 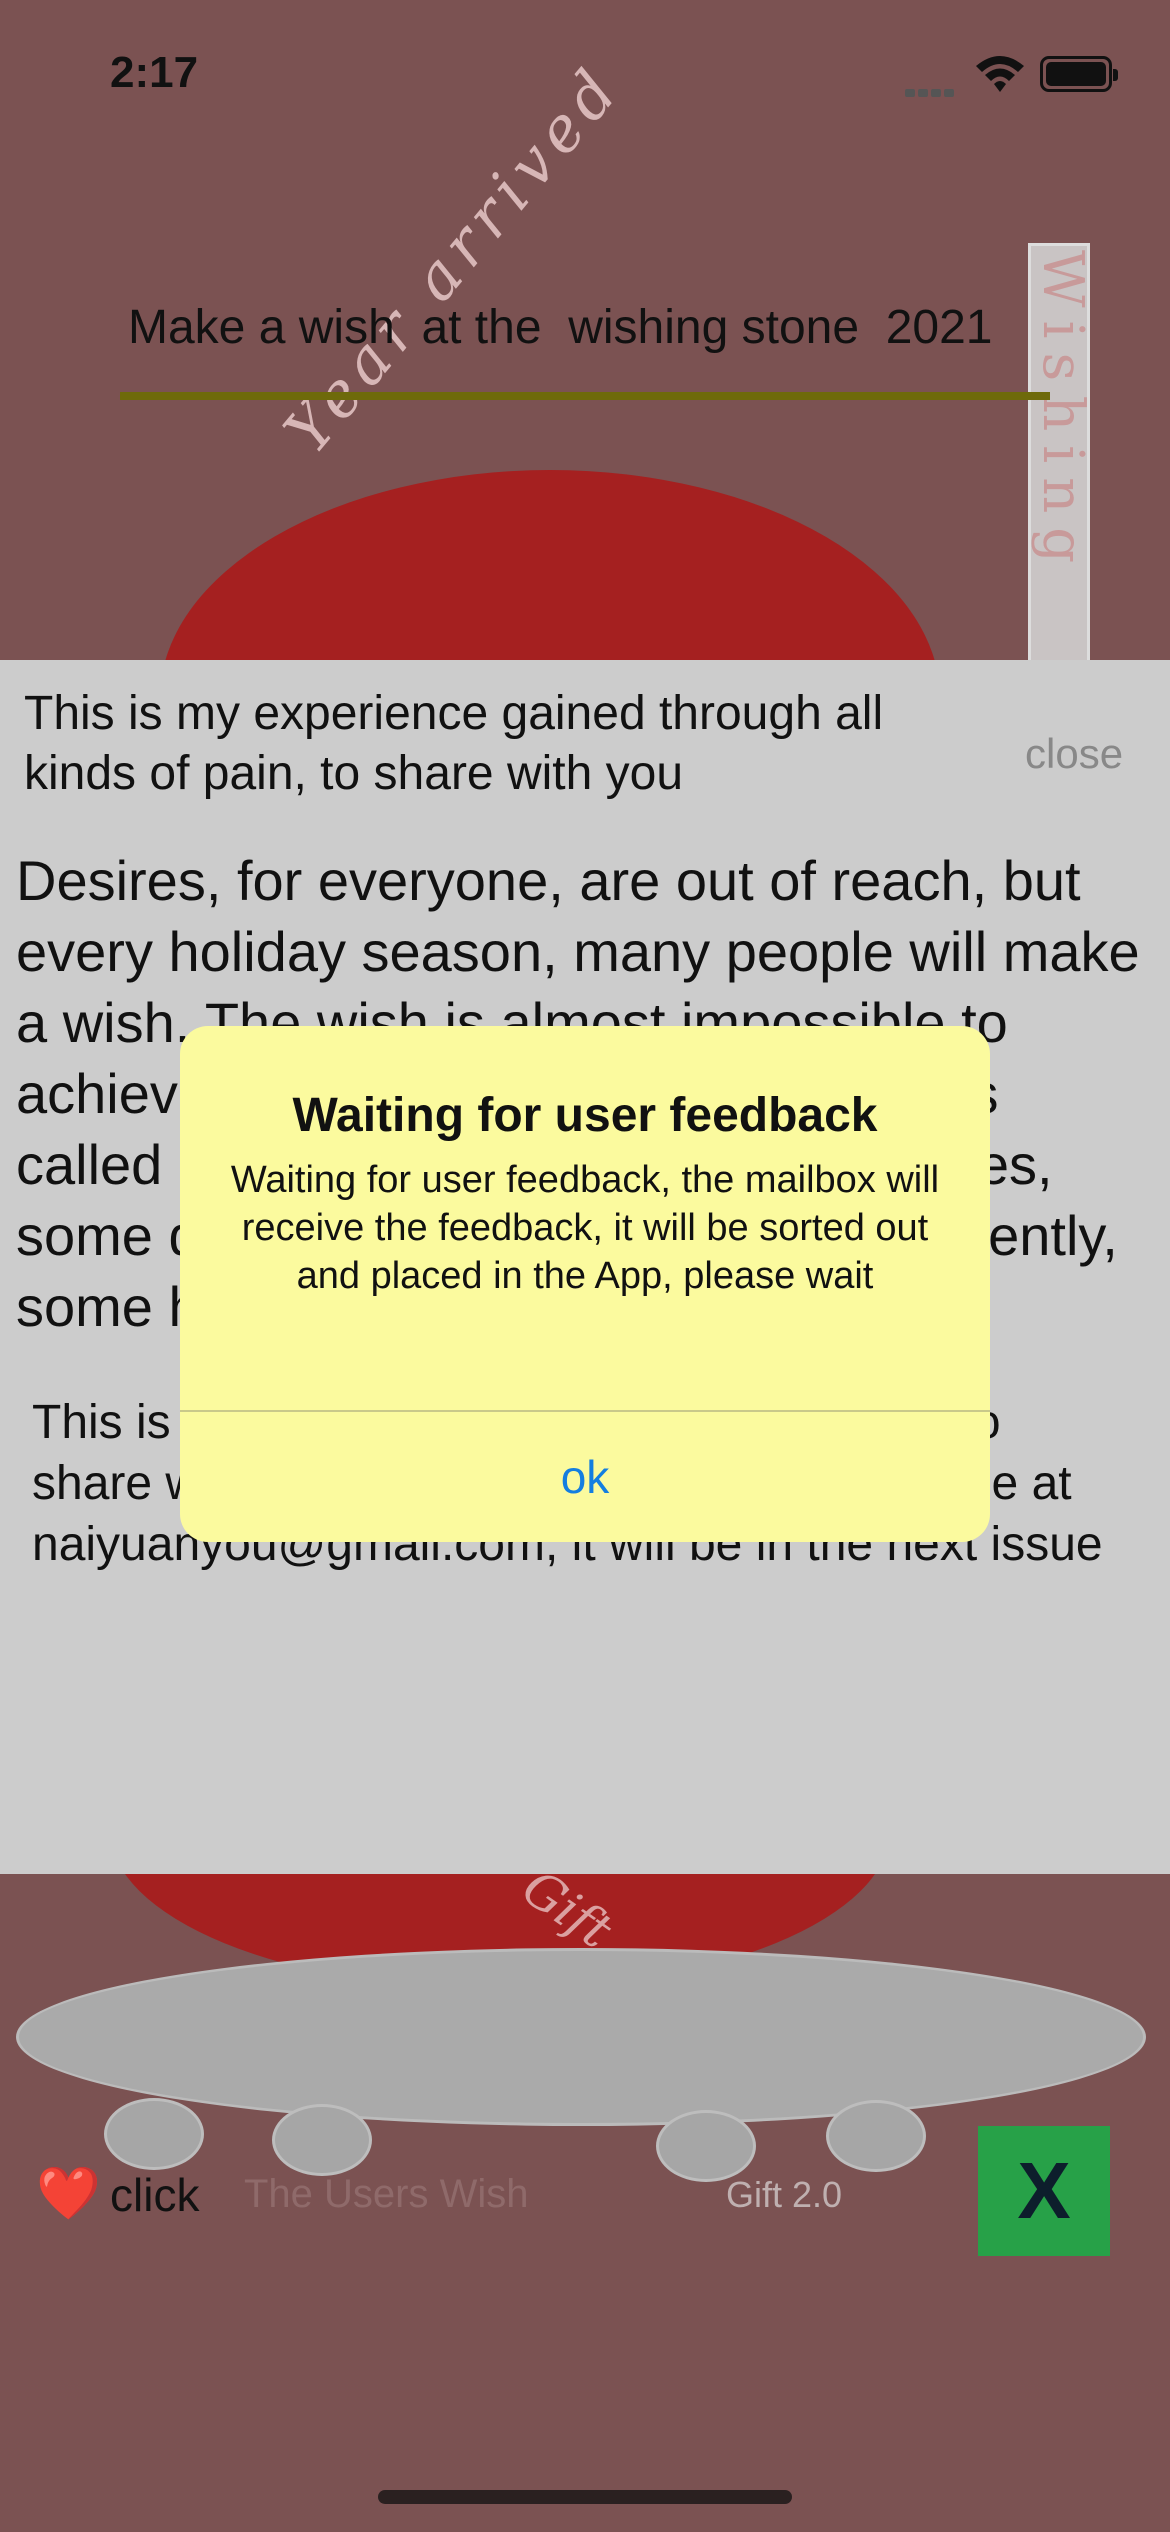 I want to click on alert-ok-button: ok, so click(x=585, y=1477).